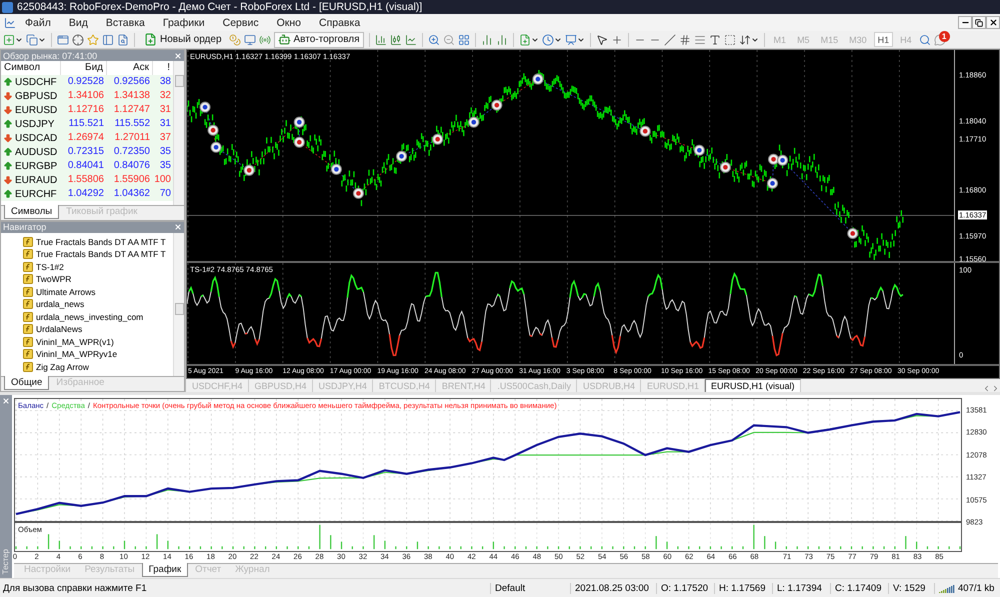 The height and width of the screenshot is (597, 1000). What do you see at coordinates (995, 388) in the screenshot?
I see `scroll-right-icon` at bounding box center [995, 388].